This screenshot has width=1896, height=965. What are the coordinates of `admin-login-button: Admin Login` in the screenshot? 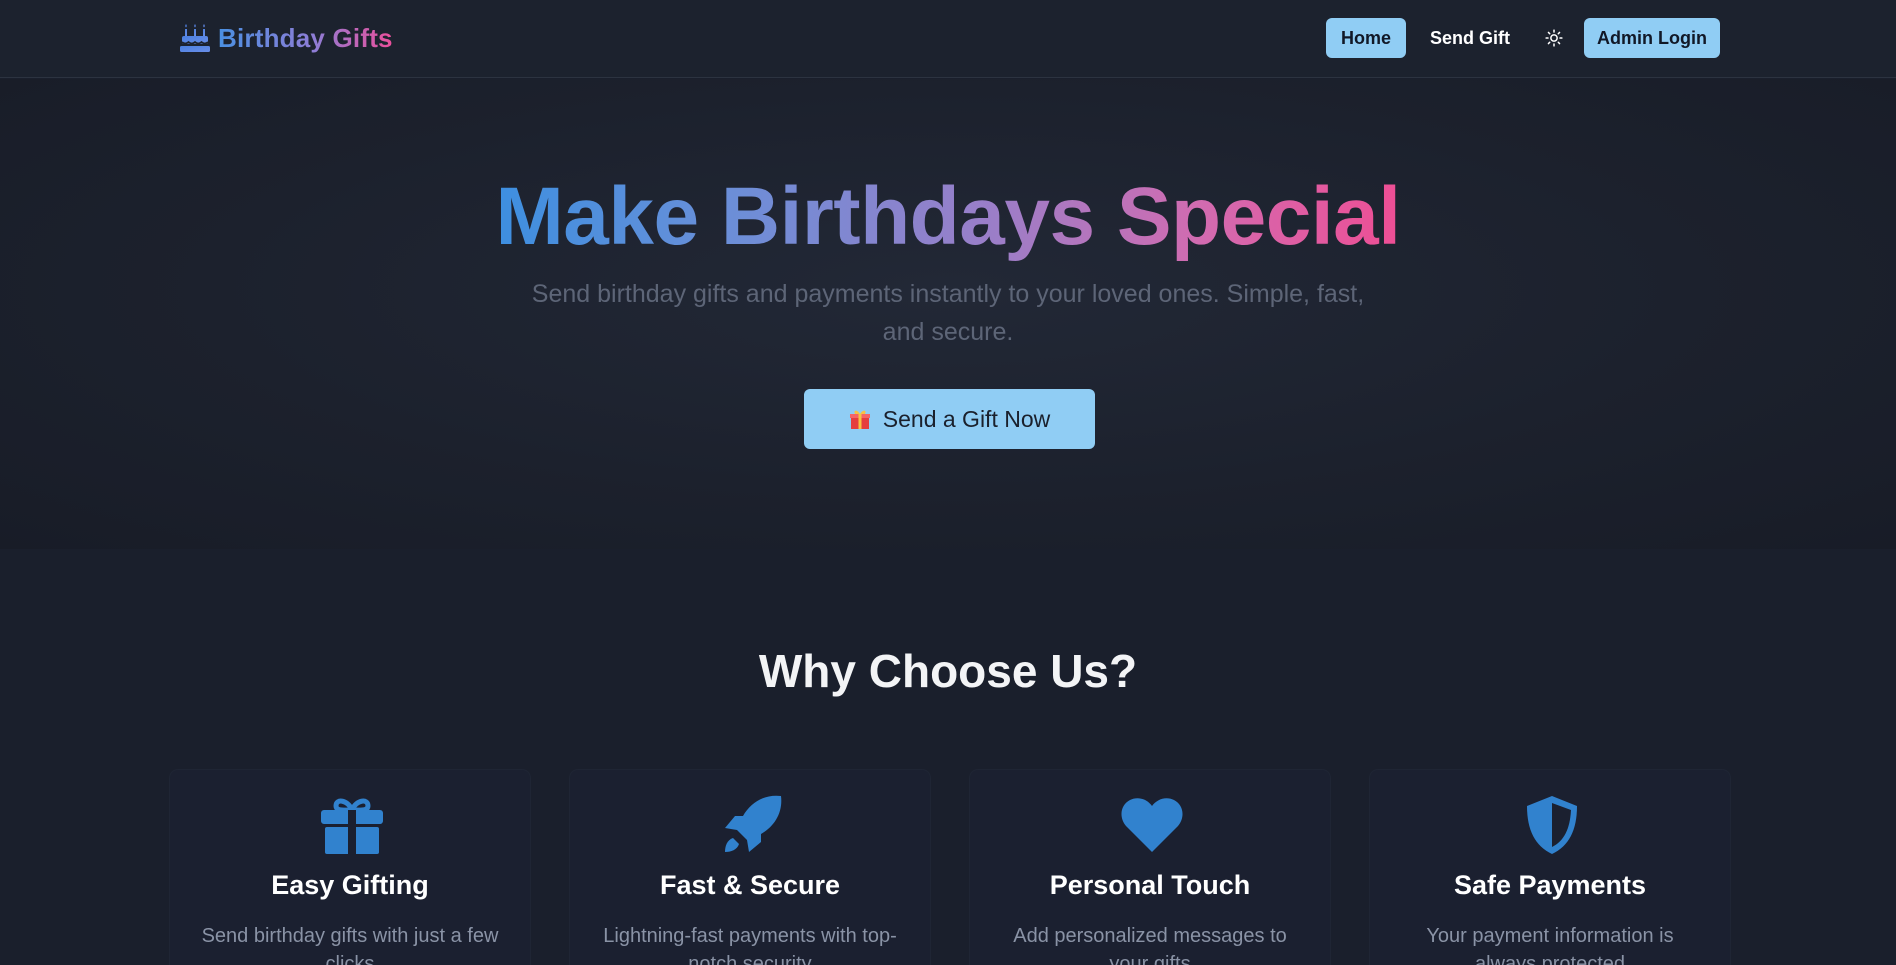 It's located at (1652, 38).